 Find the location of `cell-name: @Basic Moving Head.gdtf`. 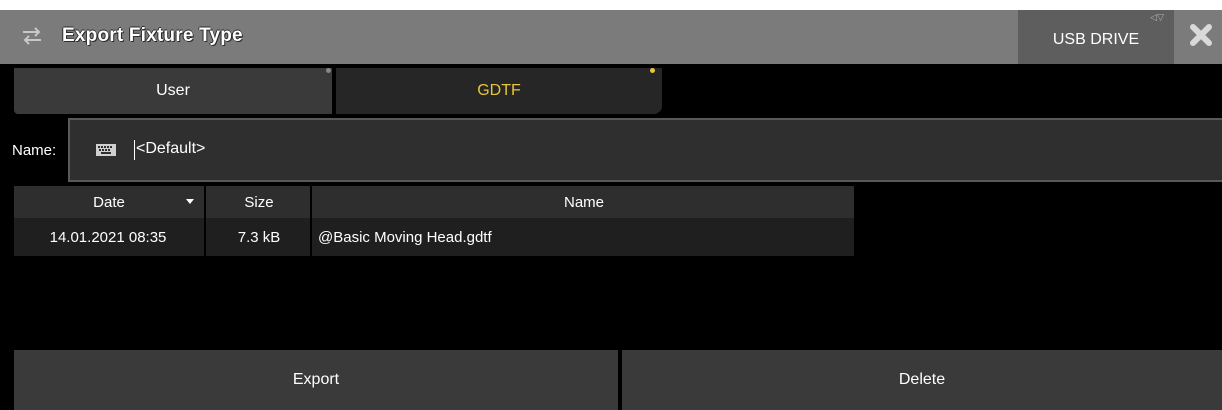

cell-name: @Basic Moving Head.gdtf is located at coordinates (585, 237).